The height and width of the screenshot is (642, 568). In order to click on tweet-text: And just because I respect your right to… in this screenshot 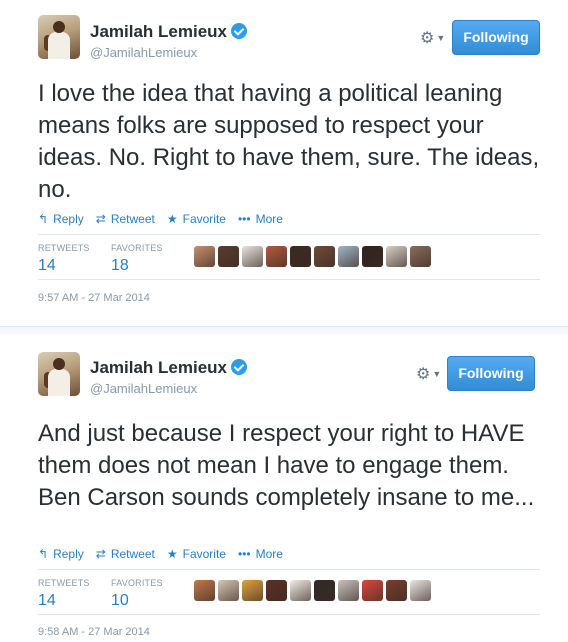, I will do `click(286, 465)`.